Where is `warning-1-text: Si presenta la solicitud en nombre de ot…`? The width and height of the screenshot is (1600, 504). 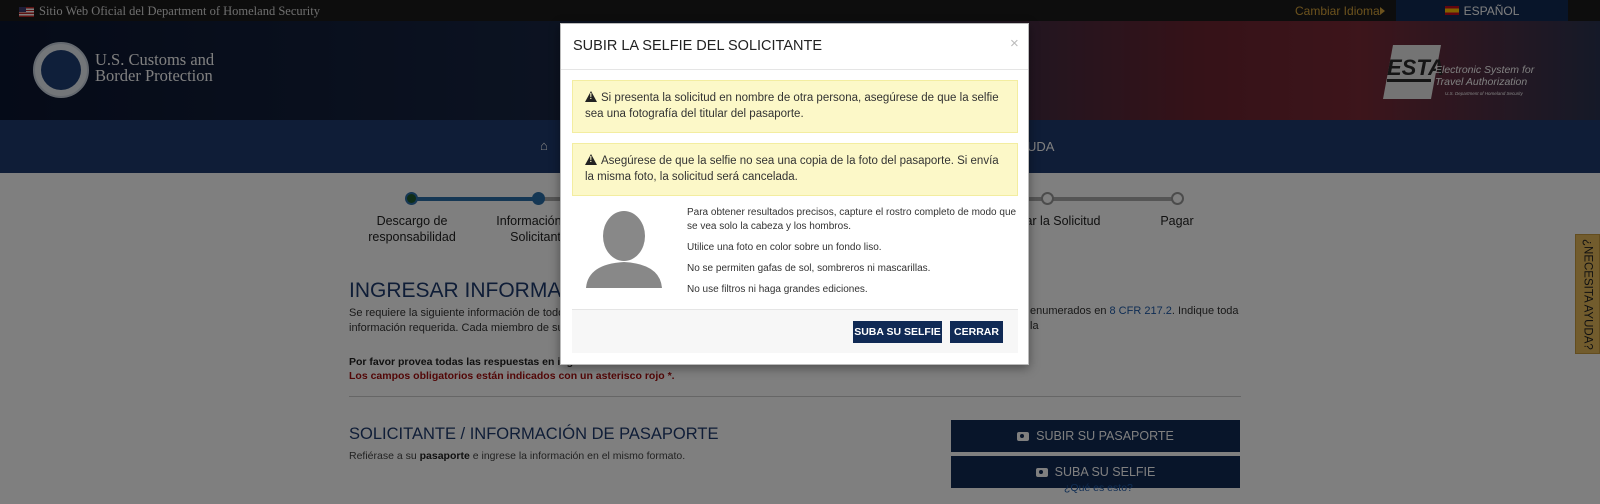 warning-1-text: Si presenta la solicitud en nombre de ot… is located at coordinates (792, 106).